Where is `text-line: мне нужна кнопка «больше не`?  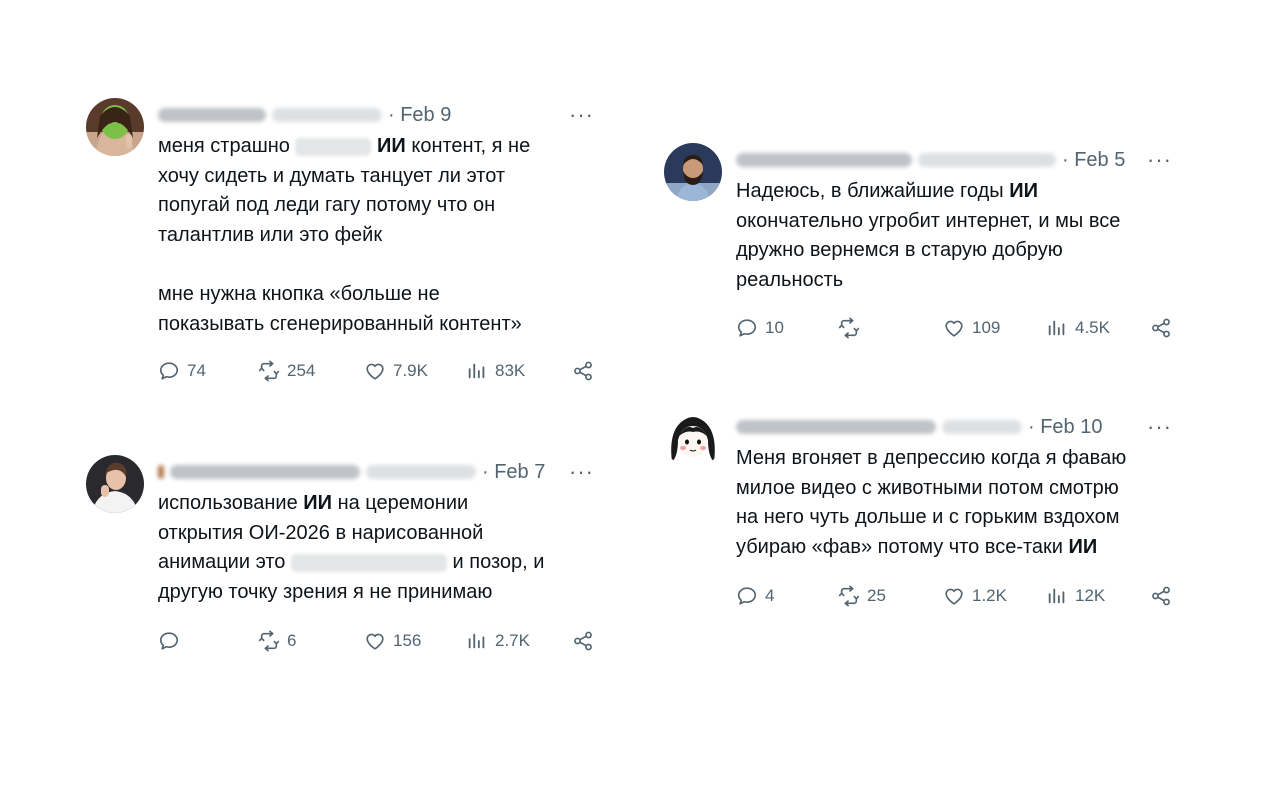 text-line: мне нужна кнопка «больше не is located at coordinates (299, 293).